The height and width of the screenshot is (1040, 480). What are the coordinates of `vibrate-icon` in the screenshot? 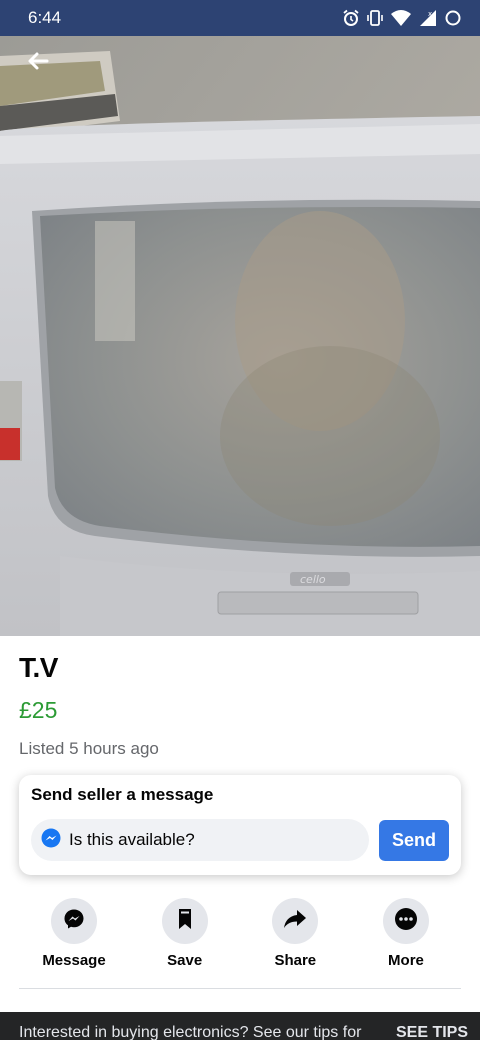 It's located at (375, 18).